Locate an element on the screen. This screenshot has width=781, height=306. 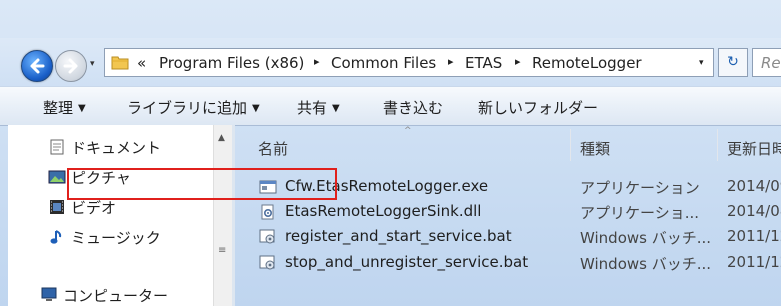
forward-button is located at coordinates (71, 66).